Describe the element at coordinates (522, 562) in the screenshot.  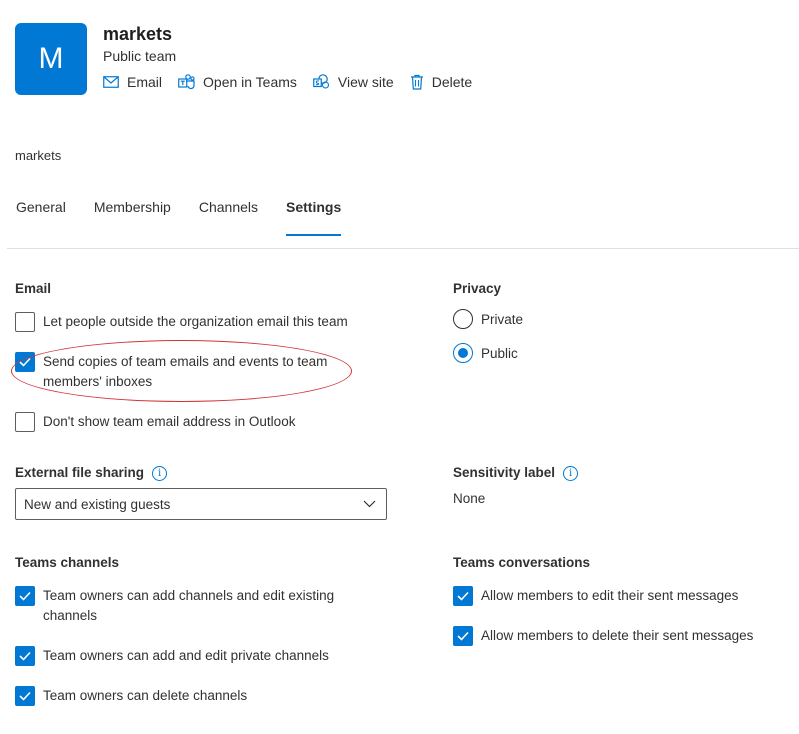
I see `teams-conversations-title: Teams conversations` at that location.